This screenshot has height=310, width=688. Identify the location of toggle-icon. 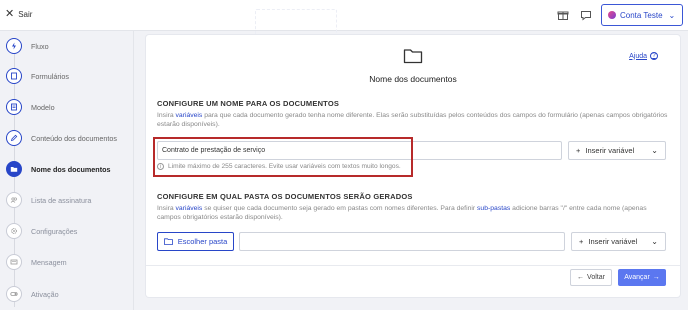
(14, 294).